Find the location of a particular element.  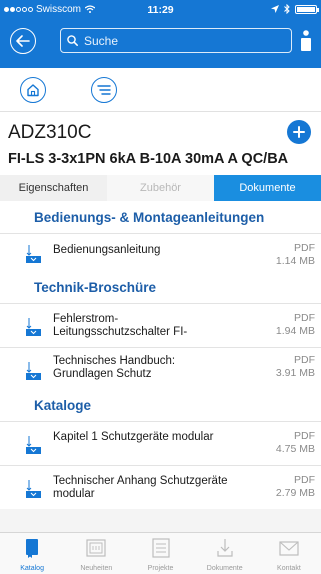

search-input: Suche is located at coordinates (176, 40).